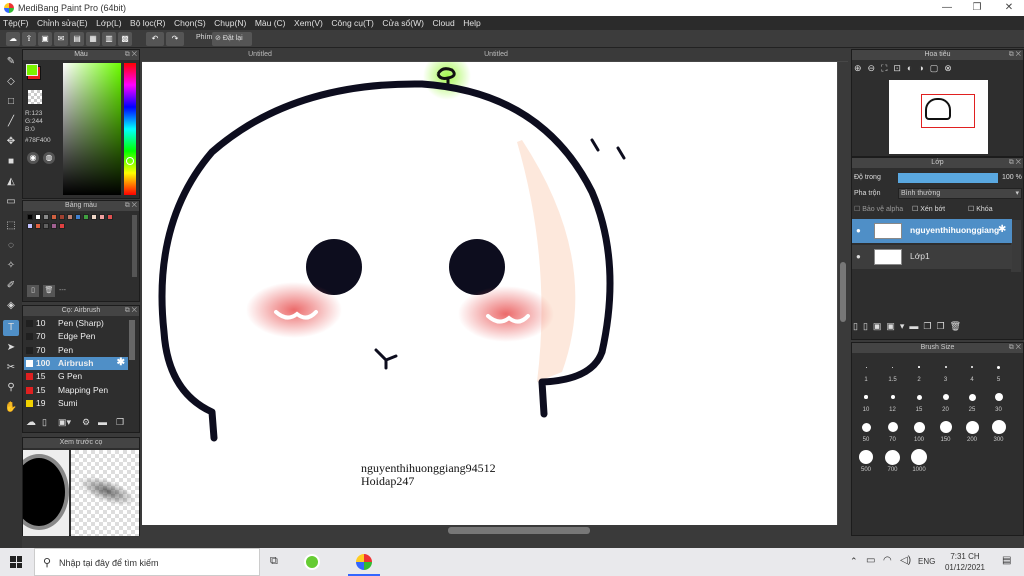 This screenshot has width=1024, height=576. Describe the element at coordinates (33, 158) in the screenshot. I see `palette-icon: ◉` at that location.